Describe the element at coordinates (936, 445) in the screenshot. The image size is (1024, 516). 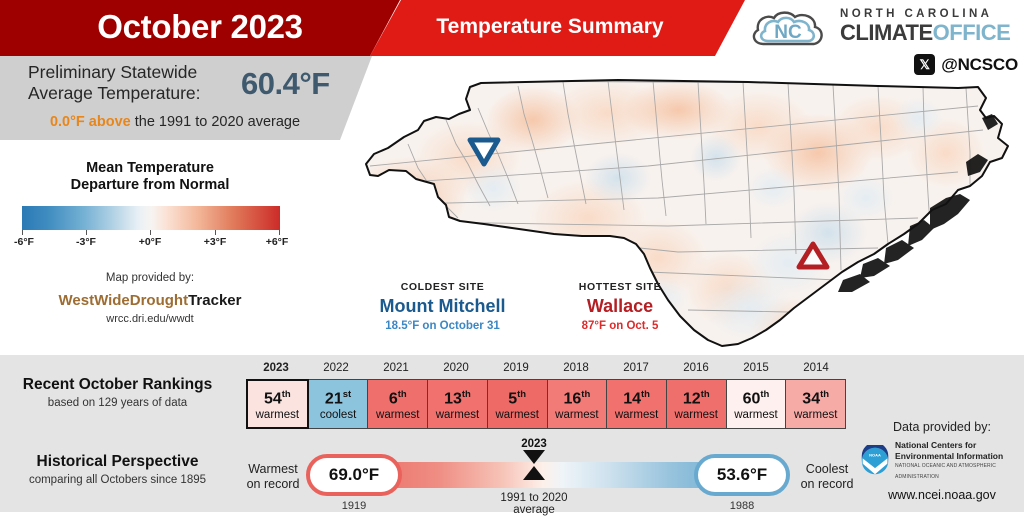
I see `noaa-name-line1: National Centers for` at that location.